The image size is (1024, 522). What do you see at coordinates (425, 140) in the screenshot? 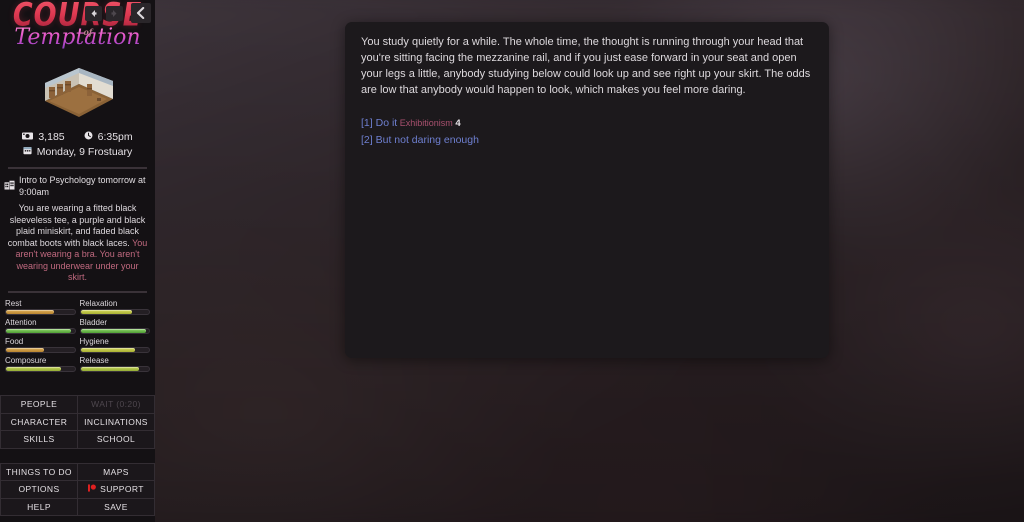
I see `choice-label: But not daring enough` at bounding box center [425, 140].